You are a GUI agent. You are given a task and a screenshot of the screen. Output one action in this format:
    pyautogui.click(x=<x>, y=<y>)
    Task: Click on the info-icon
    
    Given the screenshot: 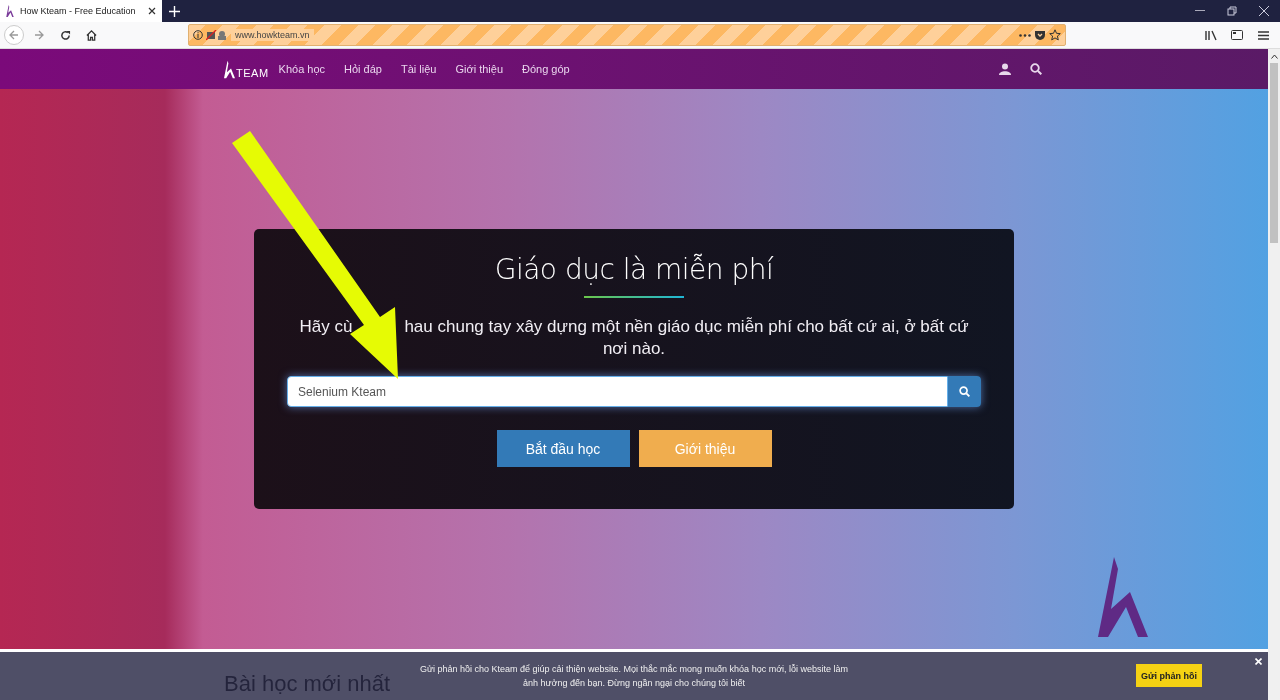 What is the action you would take?
    pyautogui.click(x=198, y=35)
    